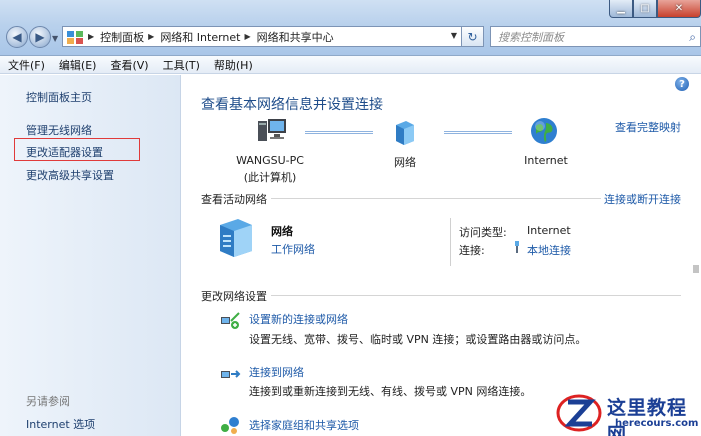 This screenshot has height=436, width=701. I want to click on minimize-button: ▁, so click(621, 9).